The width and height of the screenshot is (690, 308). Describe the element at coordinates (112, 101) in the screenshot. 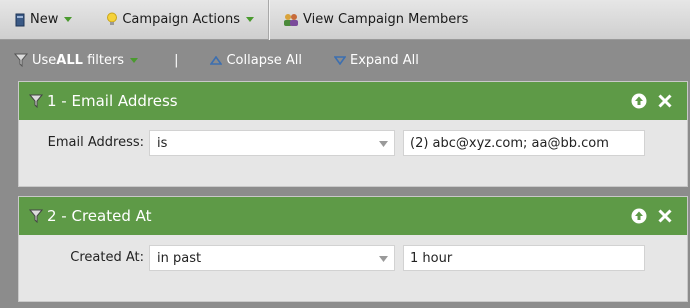

I see `filter-title: 1 - Email Address` at that location.